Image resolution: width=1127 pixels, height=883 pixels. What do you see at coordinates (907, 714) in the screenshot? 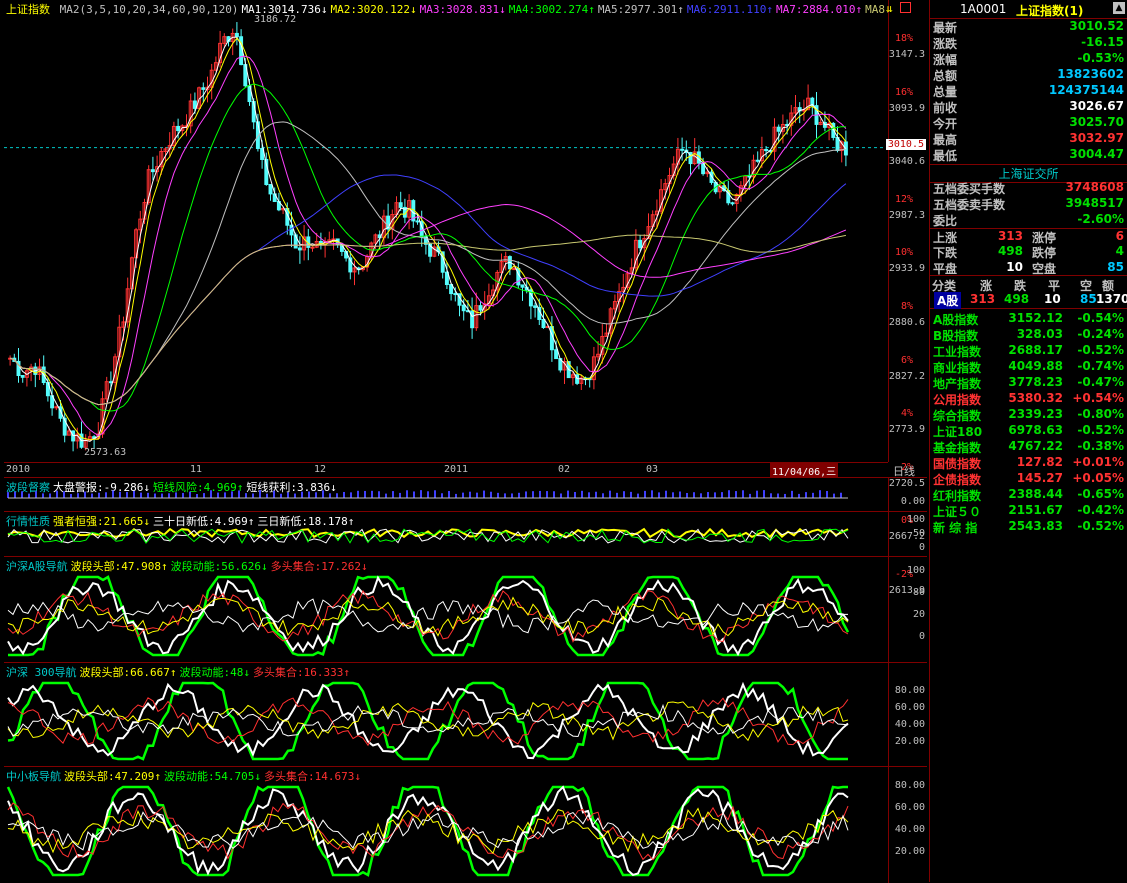
I see `indicator-4-axis: 80.00 60.00 40.00 20.00` at bounding box center [907, 714].